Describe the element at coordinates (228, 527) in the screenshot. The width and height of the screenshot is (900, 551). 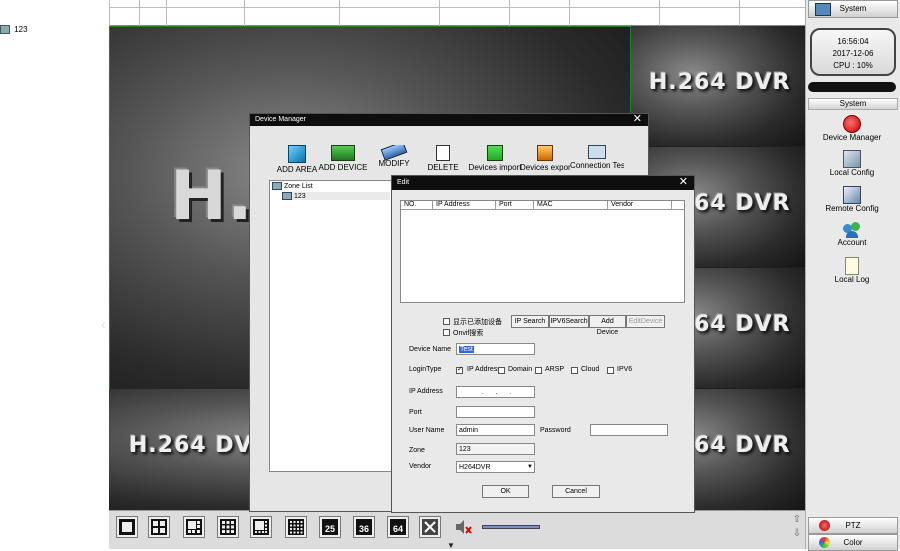
I see `layout-9-button` at that location.